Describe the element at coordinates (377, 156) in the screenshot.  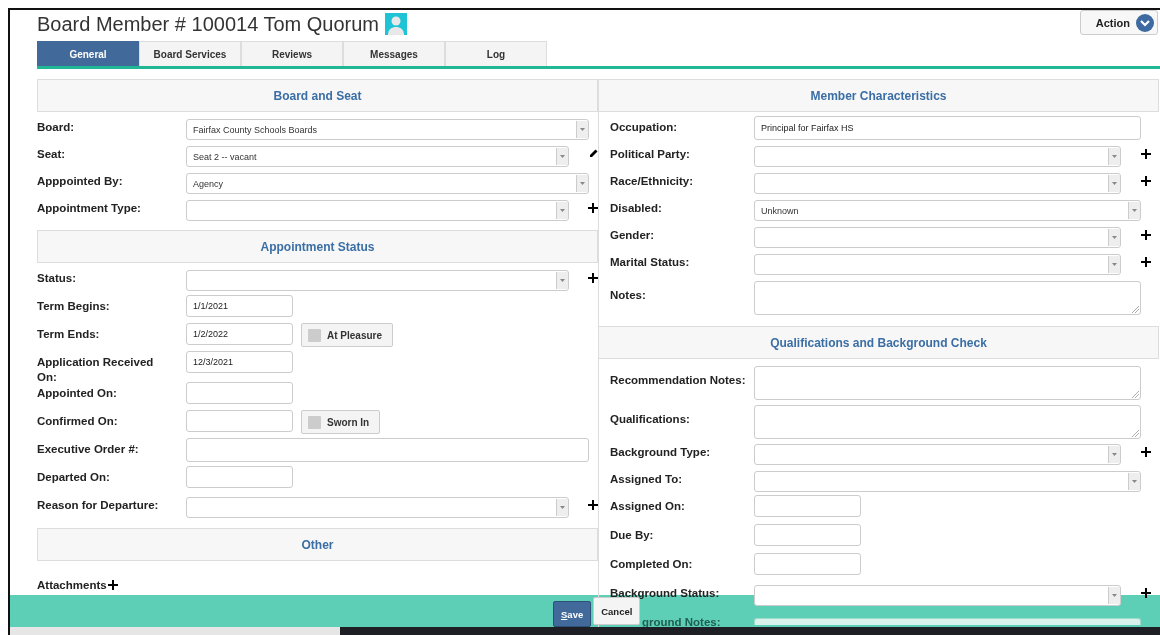
I see `dropdown: Seat 2 -- vacant` at that location.